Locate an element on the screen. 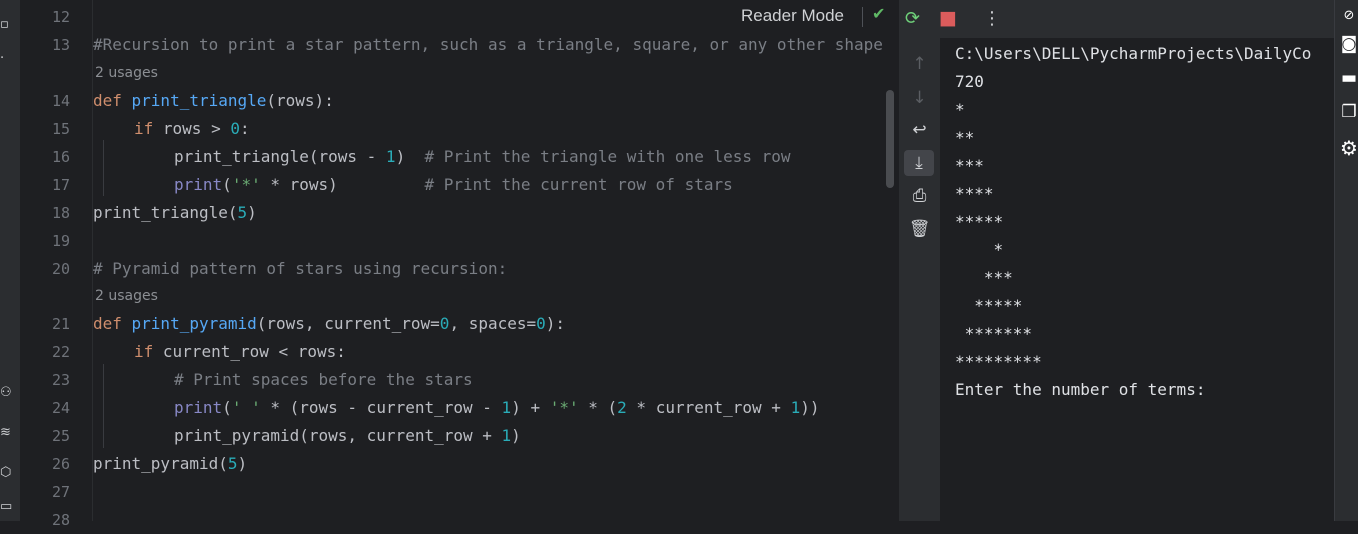 The image size is (1358, 534). comment: # Print the current row of stars is located at coordinates (578, 184).